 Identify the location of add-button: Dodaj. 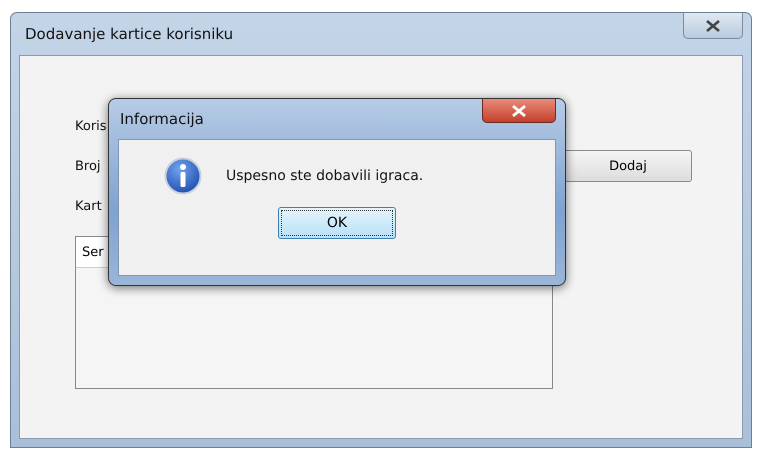
(628, 166).